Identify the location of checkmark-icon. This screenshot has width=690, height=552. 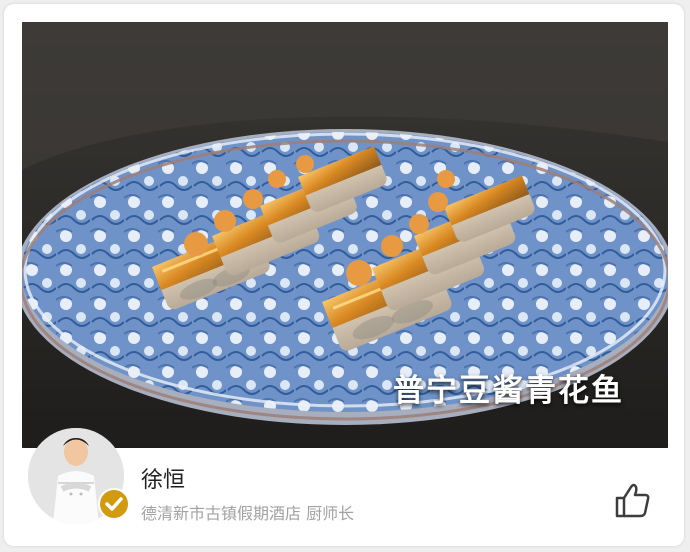
(114, 504).